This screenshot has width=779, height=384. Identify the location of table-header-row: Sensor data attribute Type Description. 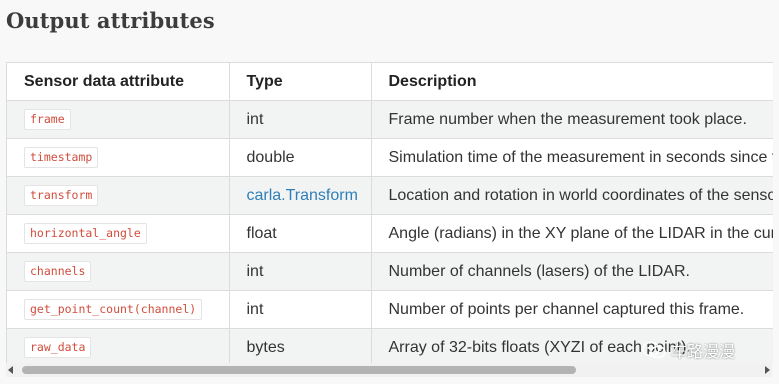
(390, 82).